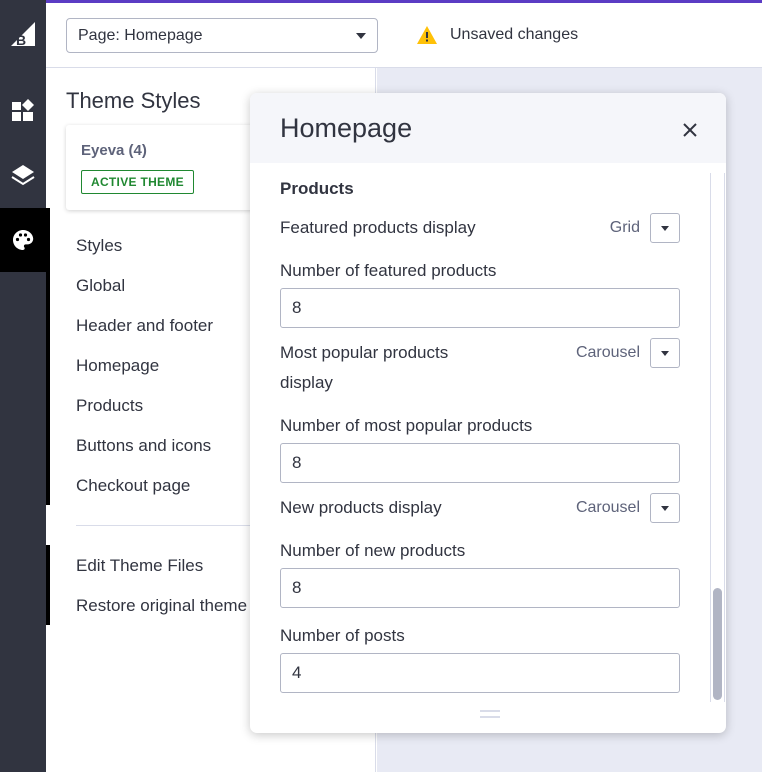 The image size is (762, 772). What do you see at coordinates (488, 128) in the screenshot?
I see `modal-header: Homepage` at bounding box center [488, 128].